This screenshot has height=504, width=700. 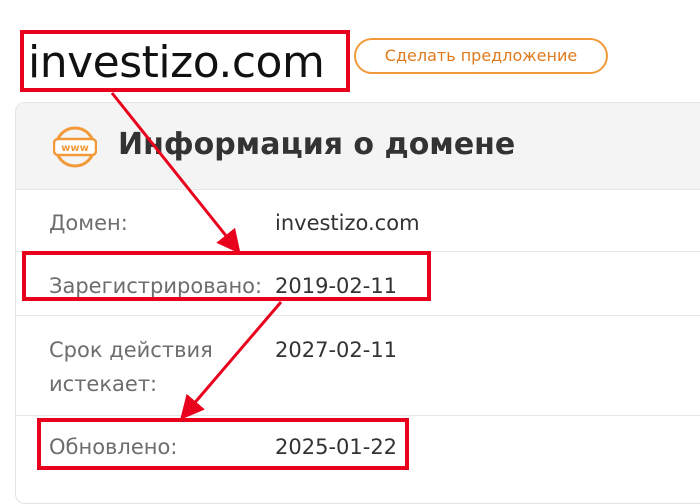 I want to click on updated-highlight-box, so click(x=223, y=444).